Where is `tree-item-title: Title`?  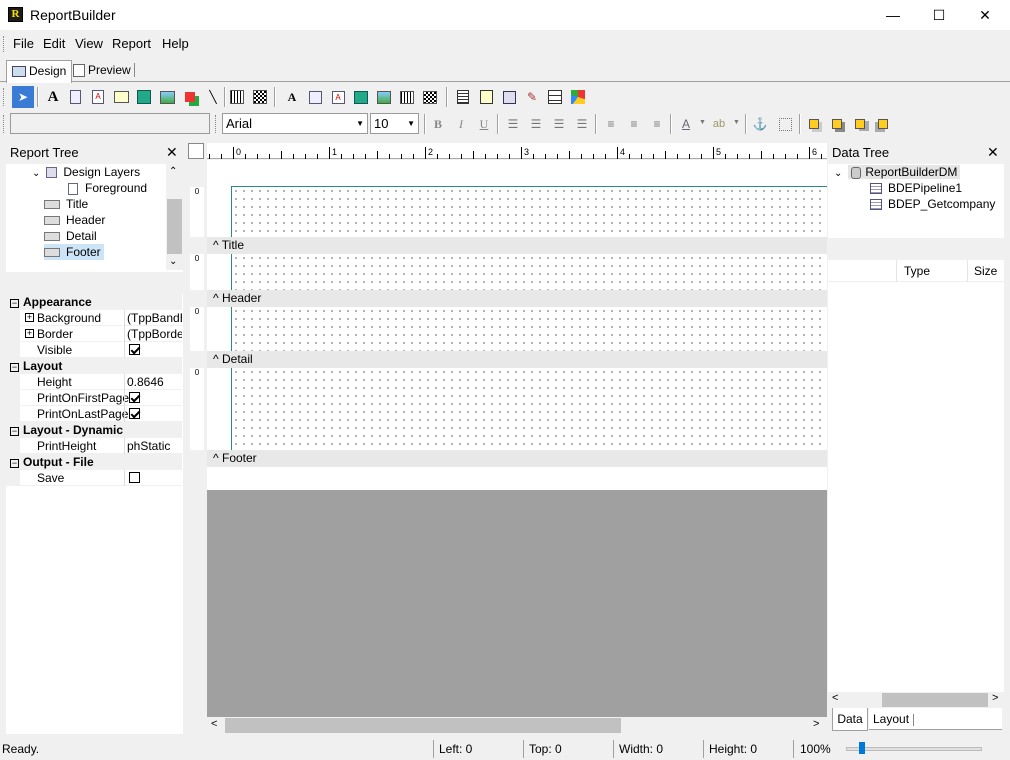
tree-item-title: Title is located at coordinates (66, 204).